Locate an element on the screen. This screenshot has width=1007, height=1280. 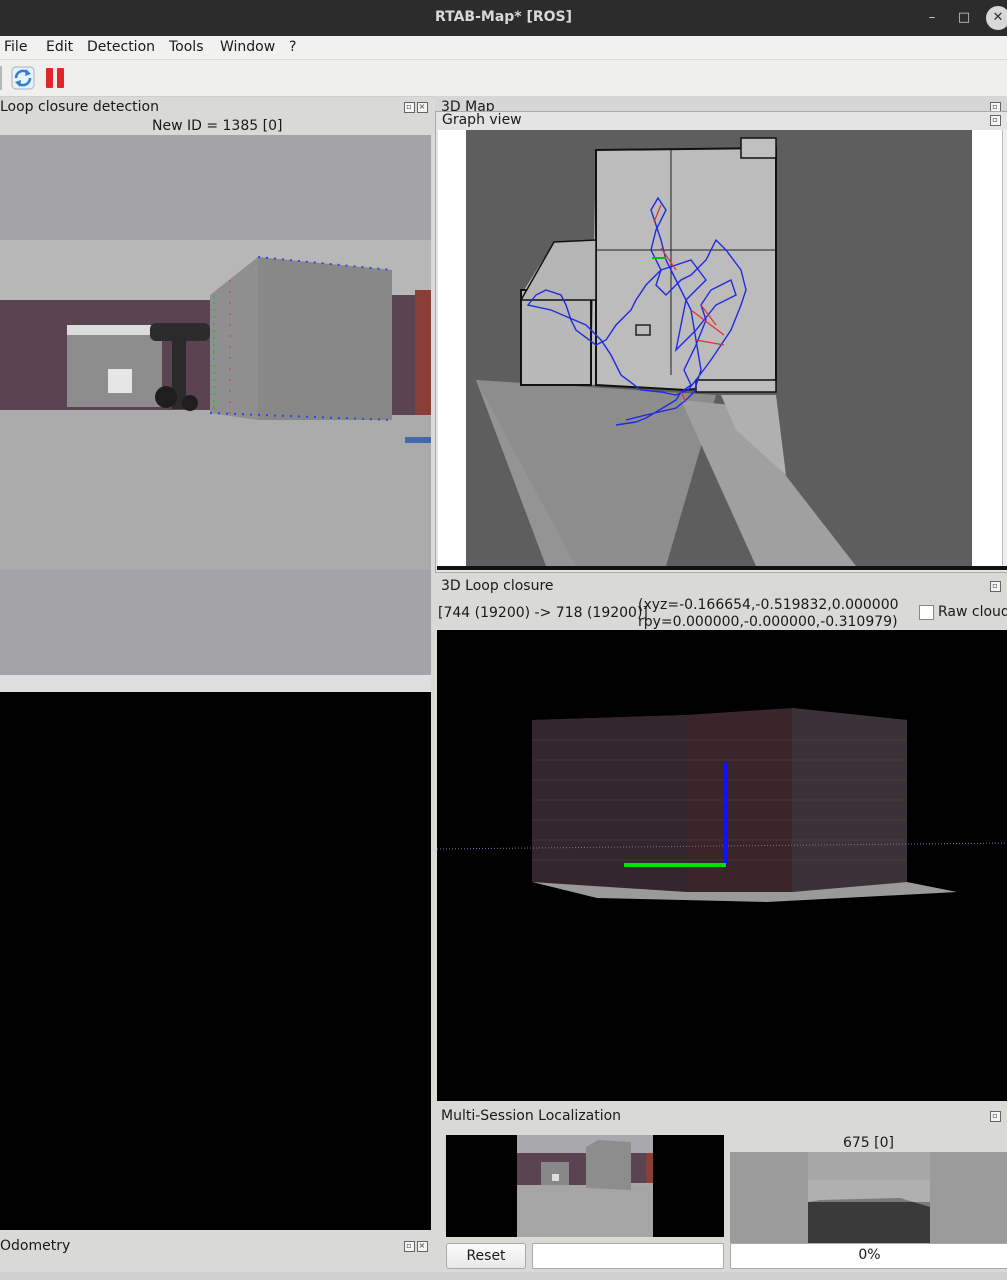
loop3d-xyz: (xyz=-0.166654,-0.519832,0.000000 is located at coordinates (768, 605).